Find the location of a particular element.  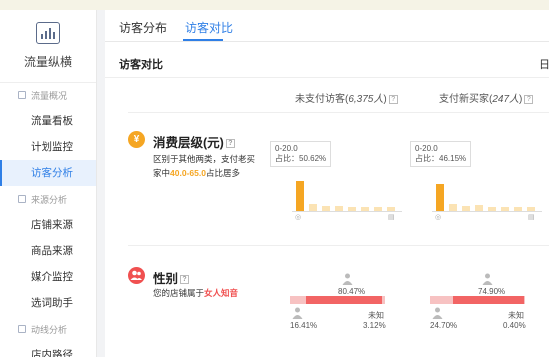

desc-text: 家中 is located at coordinates (162, 173).